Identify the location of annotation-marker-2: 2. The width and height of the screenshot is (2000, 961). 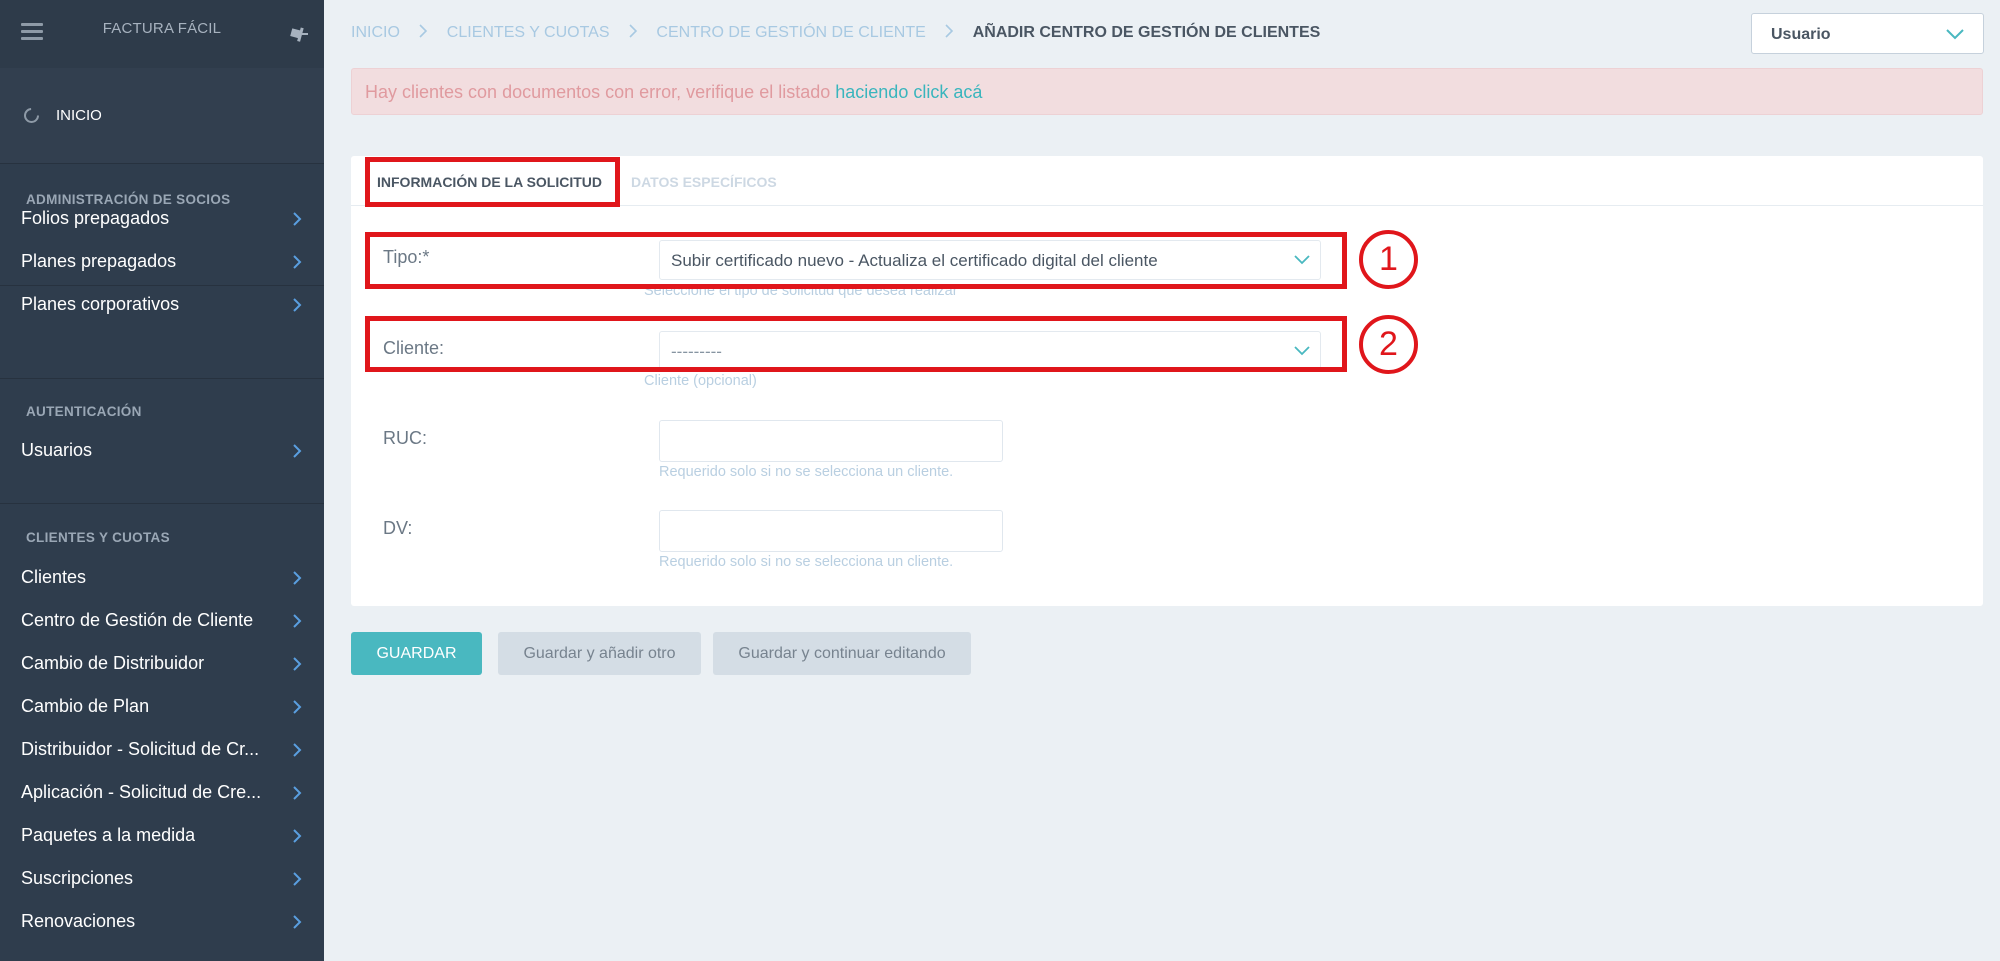
(1388, 344).